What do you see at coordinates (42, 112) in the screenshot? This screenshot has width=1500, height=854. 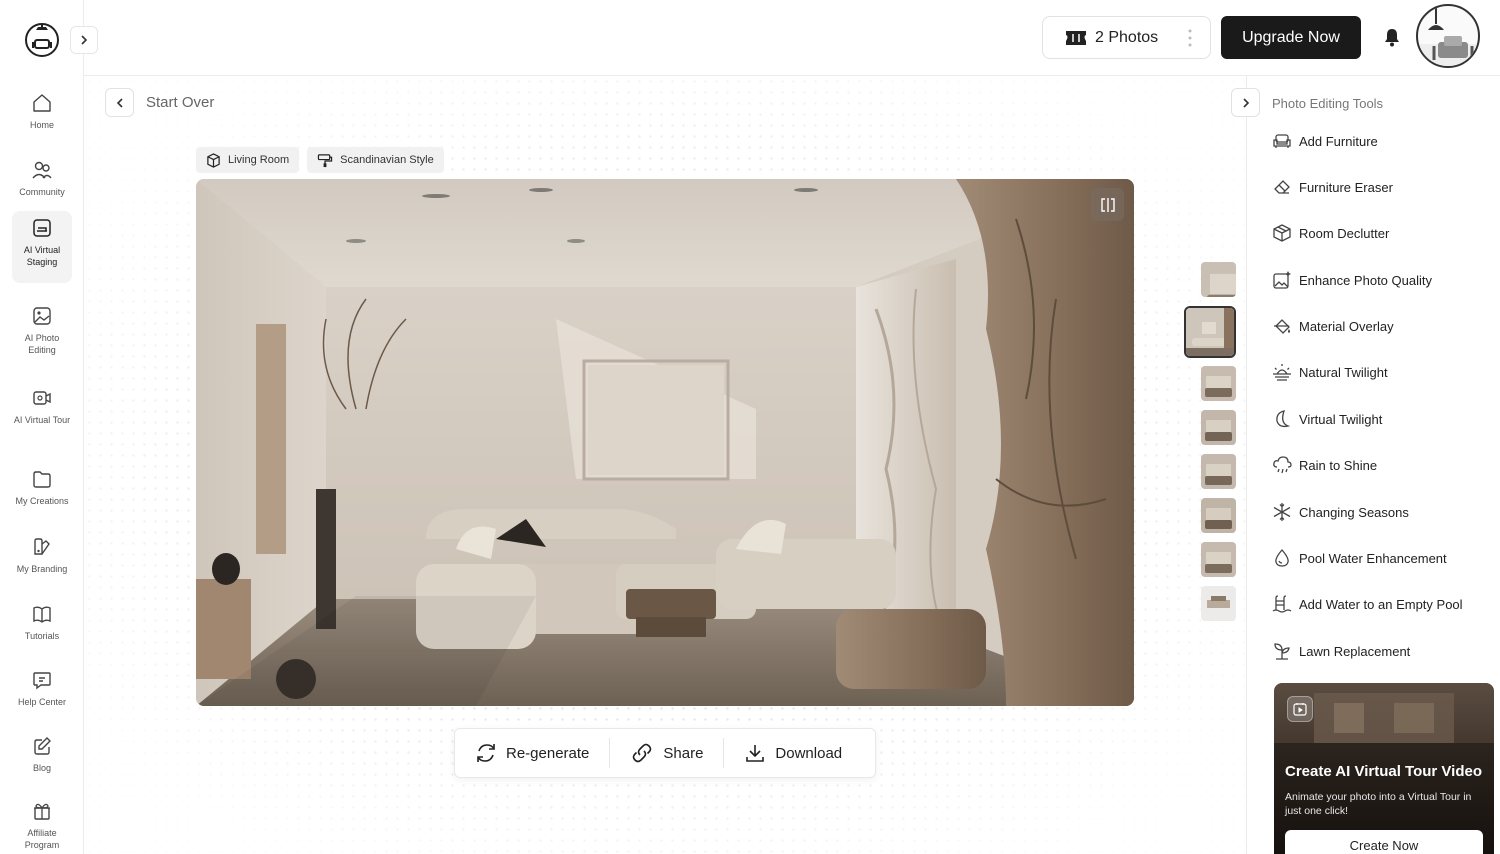 I see `sidebar-item-home: Home` at bounding box center [42, 112].